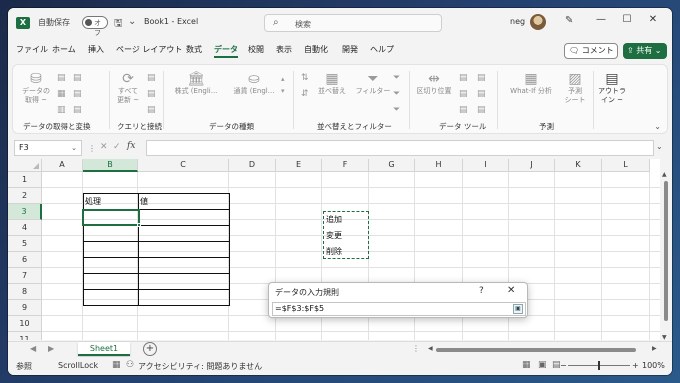 Image resolution: width=680 pixels, height=383 pixels. Describe the element at coordinates (439, 165) in the screenshot. I see `column-header-h: H` at that location.